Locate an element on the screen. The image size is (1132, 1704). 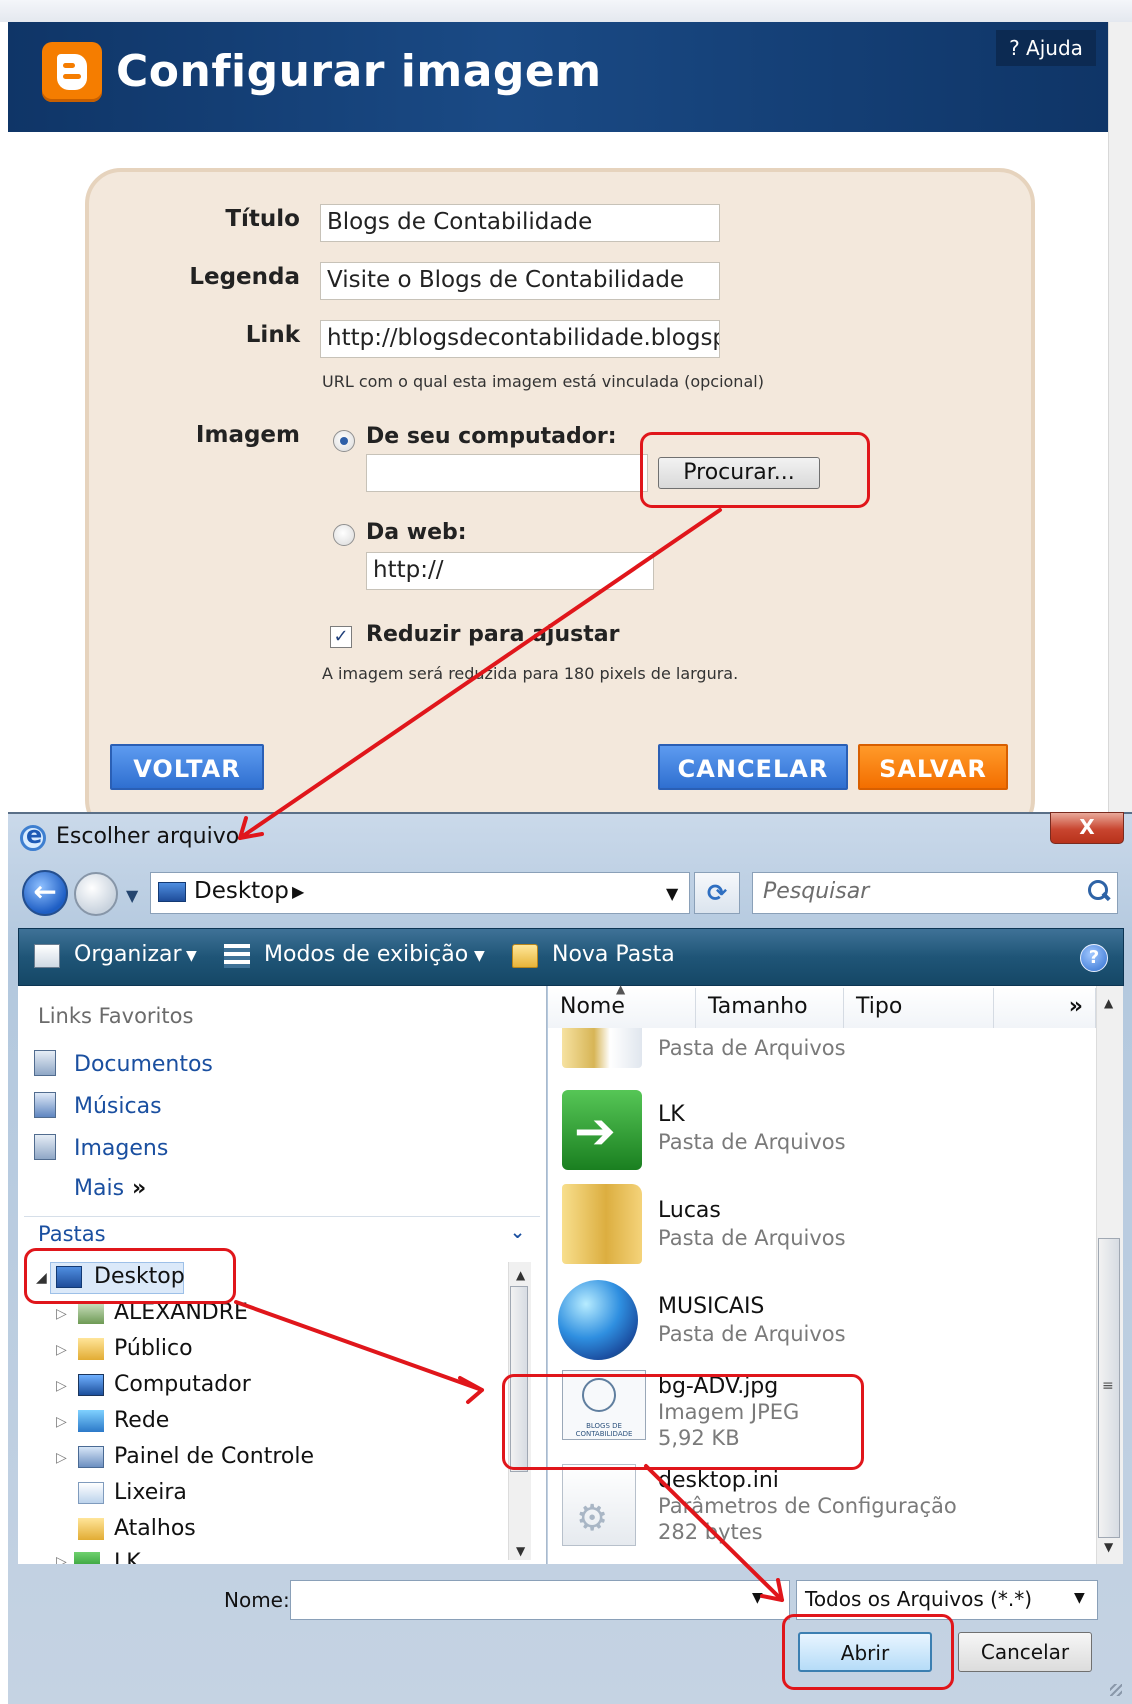
back-button: VOLTAR is located at coordinates (187, 767).